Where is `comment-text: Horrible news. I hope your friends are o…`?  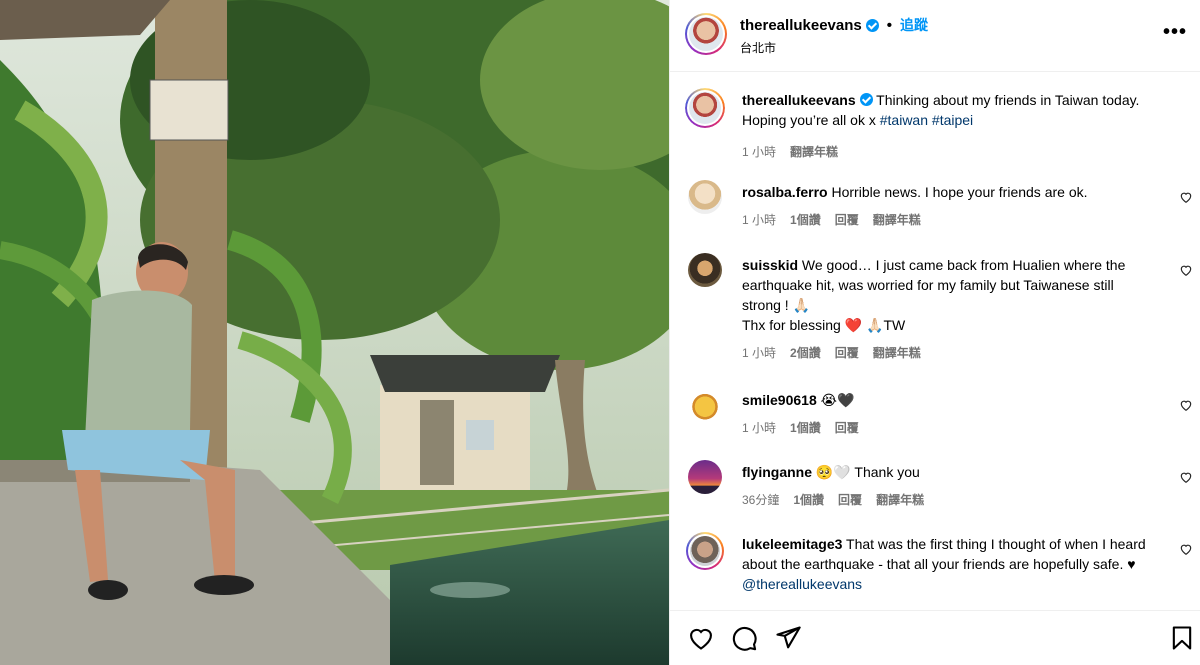
comment-text: Horrible news. I hope your friends are o… is located at coordinates (959, 192).